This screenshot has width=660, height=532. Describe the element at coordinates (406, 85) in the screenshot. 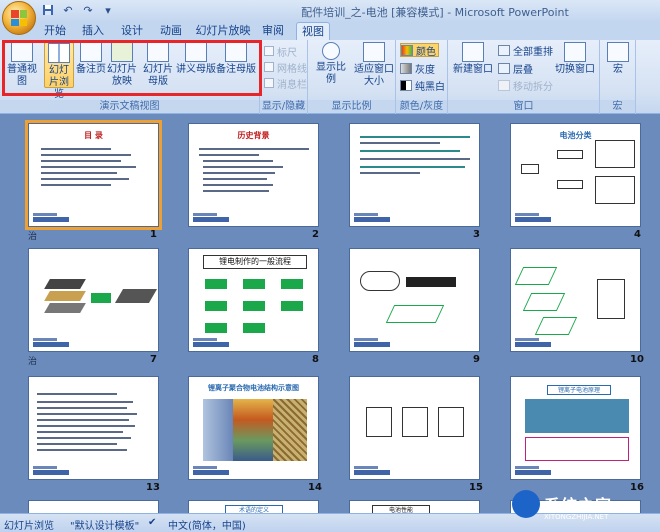

I see `black-white-swatch-icon` at that location.